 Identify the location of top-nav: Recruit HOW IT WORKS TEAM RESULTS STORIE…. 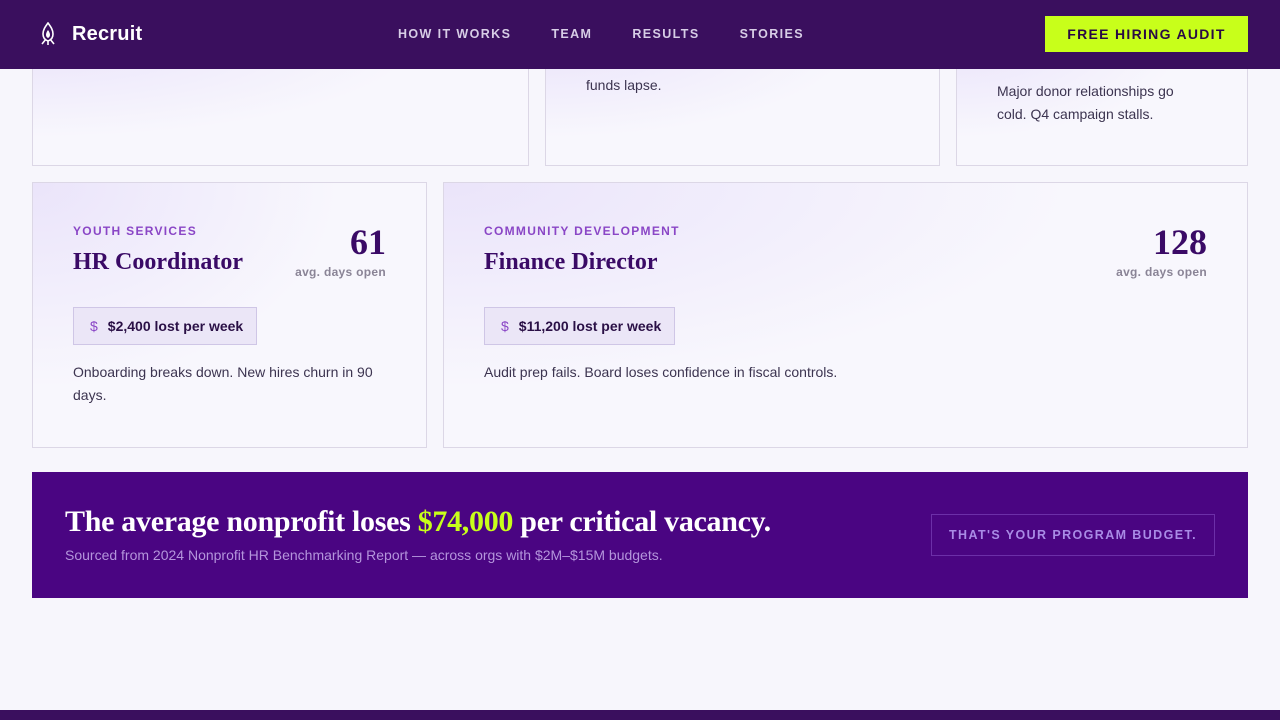
(640, 34).